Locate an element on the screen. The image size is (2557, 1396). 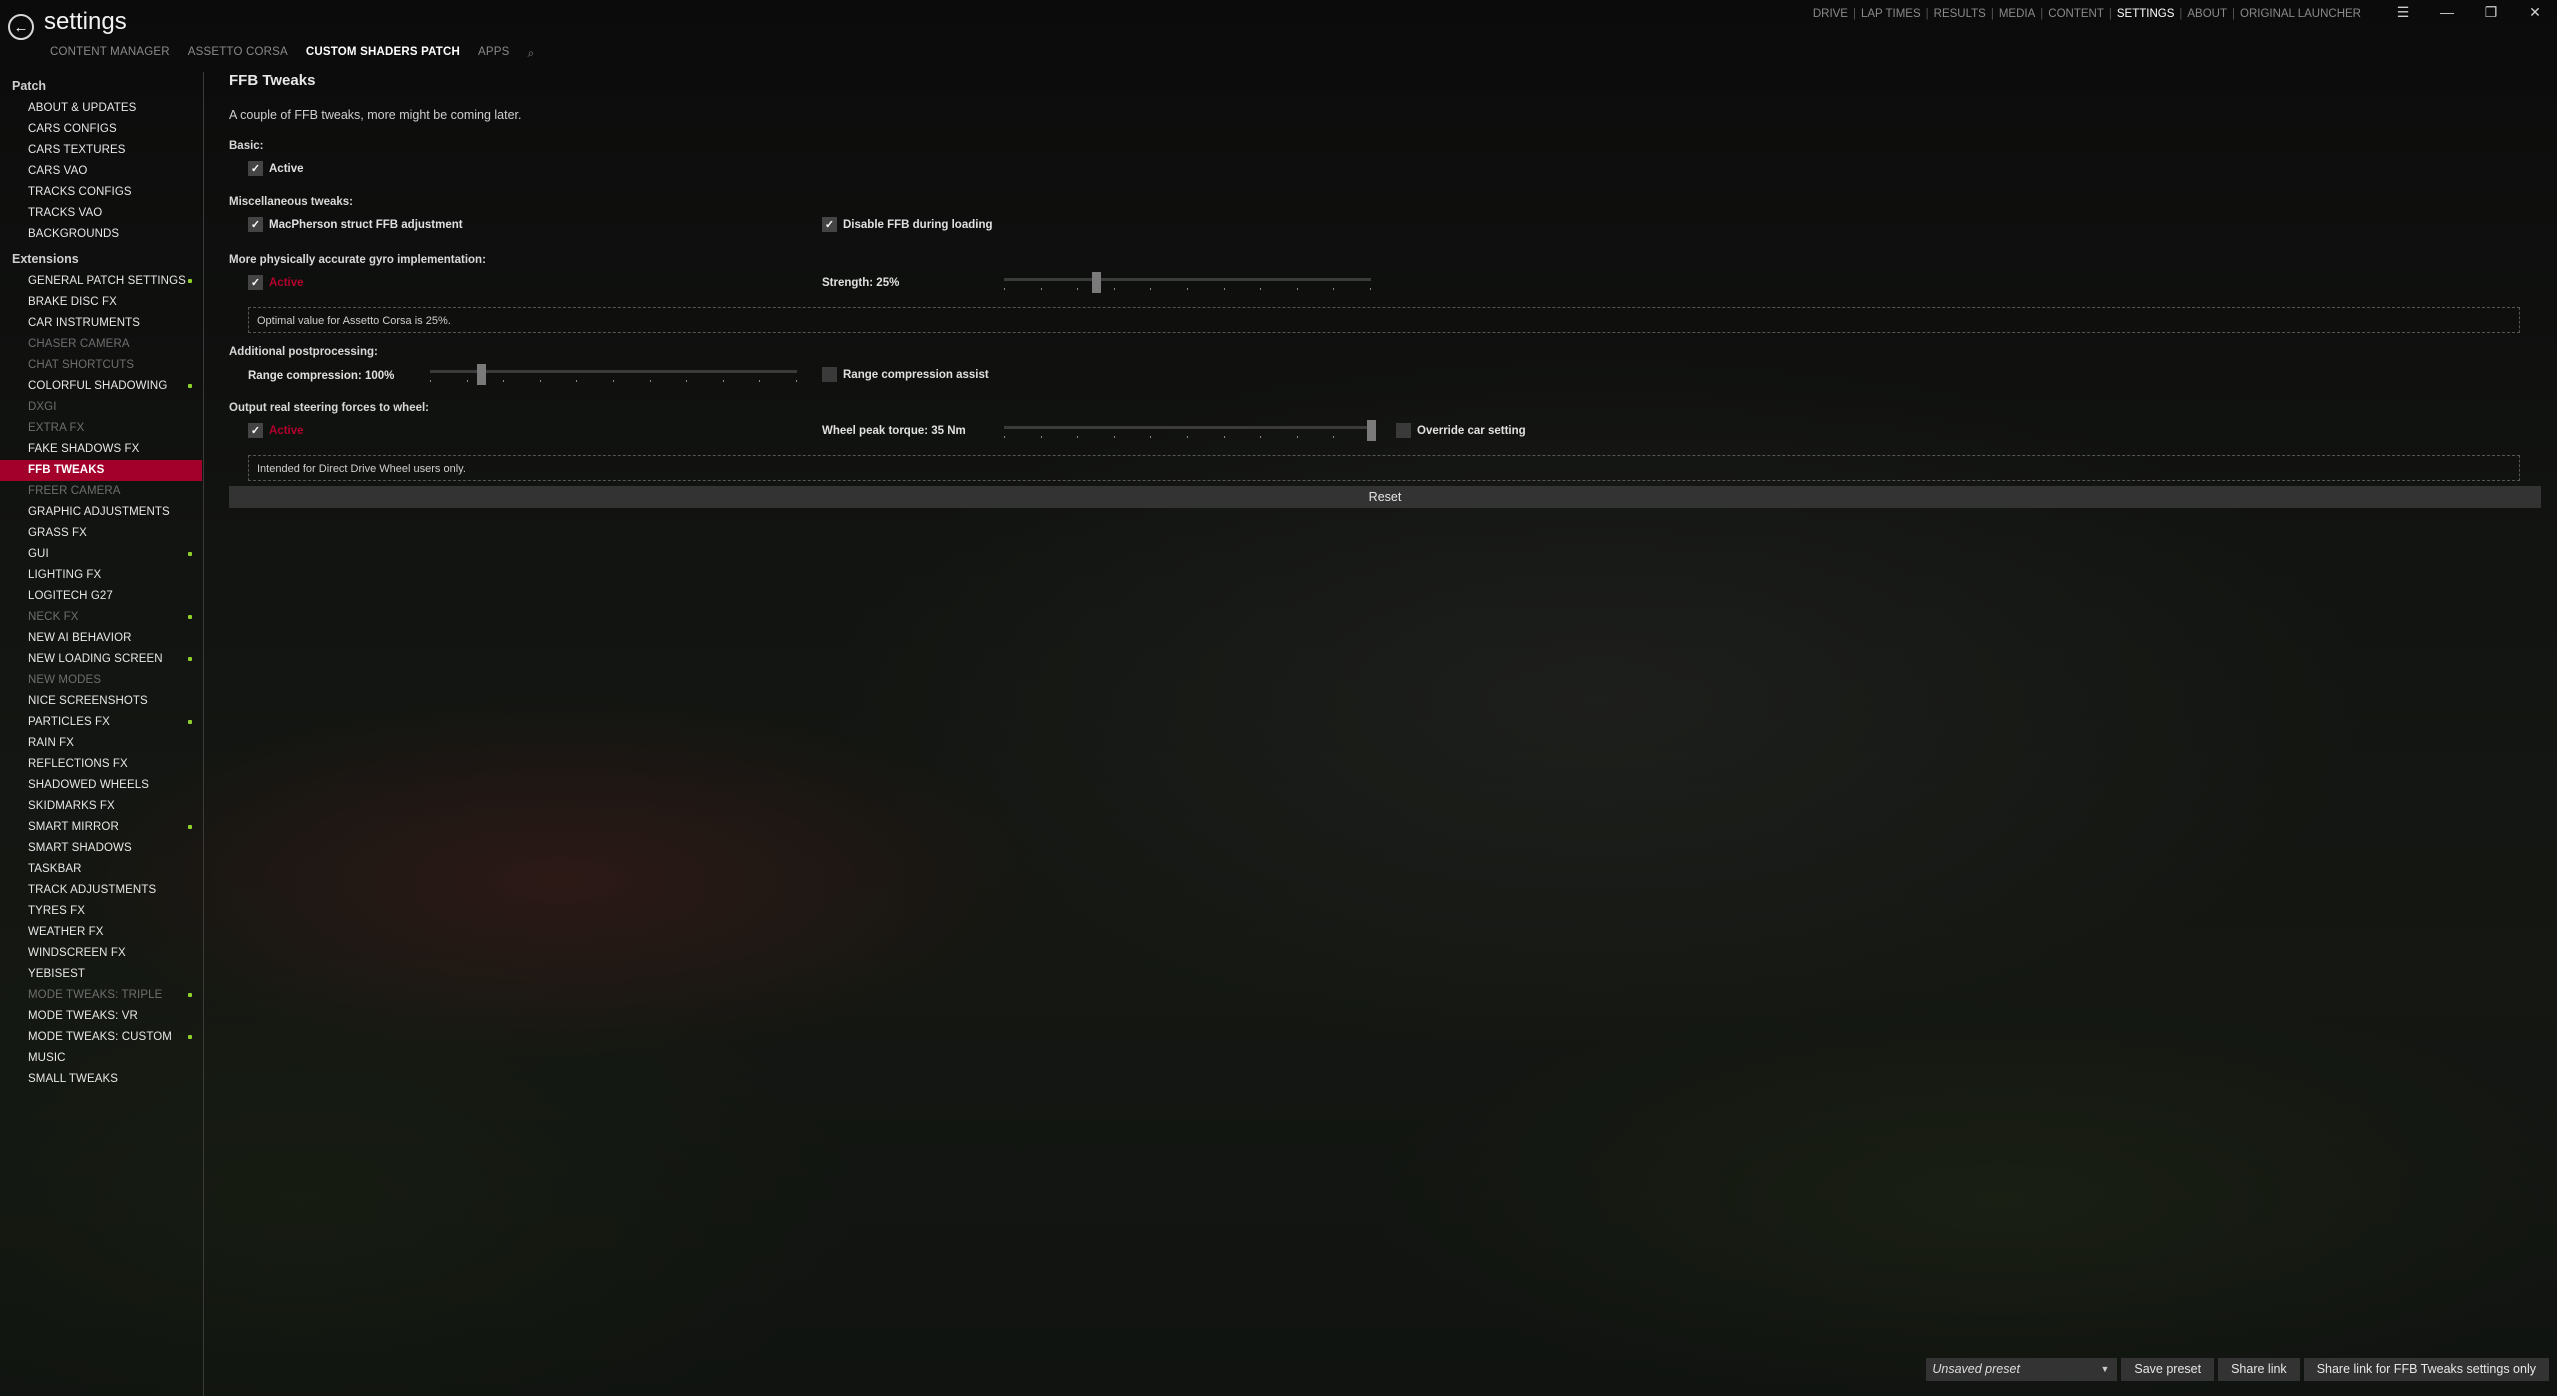
sidebar-item-mode-tweaks-vr: MODE TWEAKS: VR is located at coordinates (101, 1016).